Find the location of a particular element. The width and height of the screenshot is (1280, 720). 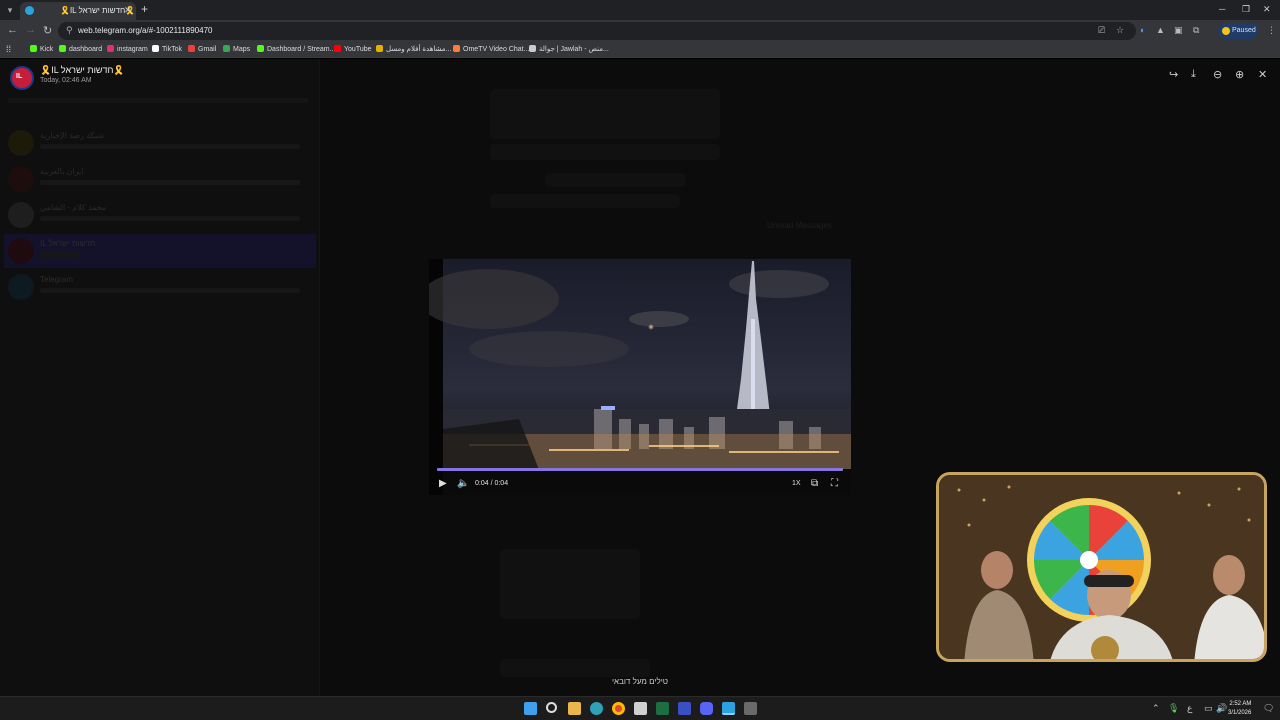

install-app-icon: ⎚ is located at coordinates (1101, 30).